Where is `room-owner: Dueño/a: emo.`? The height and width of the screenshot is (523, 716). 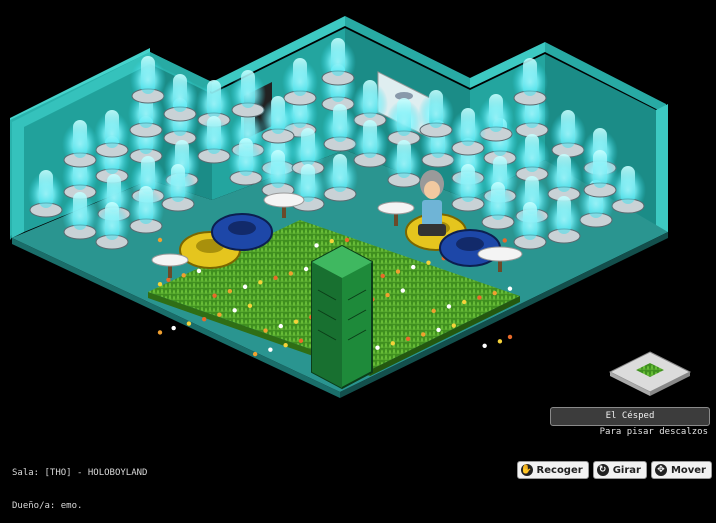
room-owner: Dueño/a: emo. is located at coordinates (47, 506).